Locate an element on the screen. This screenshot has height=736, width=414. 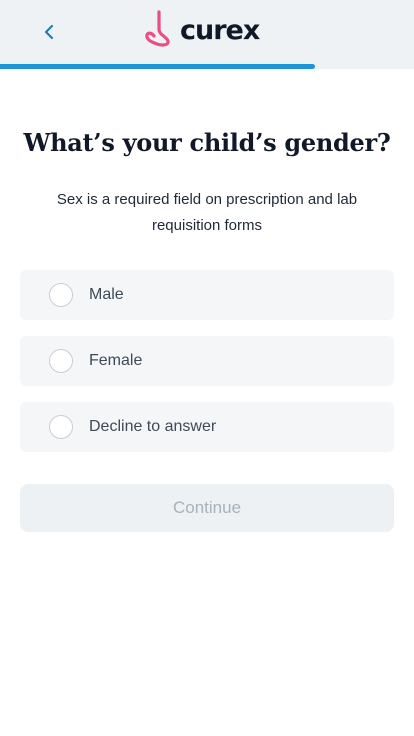
curex-logo: curex is located at coordinates (202, 28).